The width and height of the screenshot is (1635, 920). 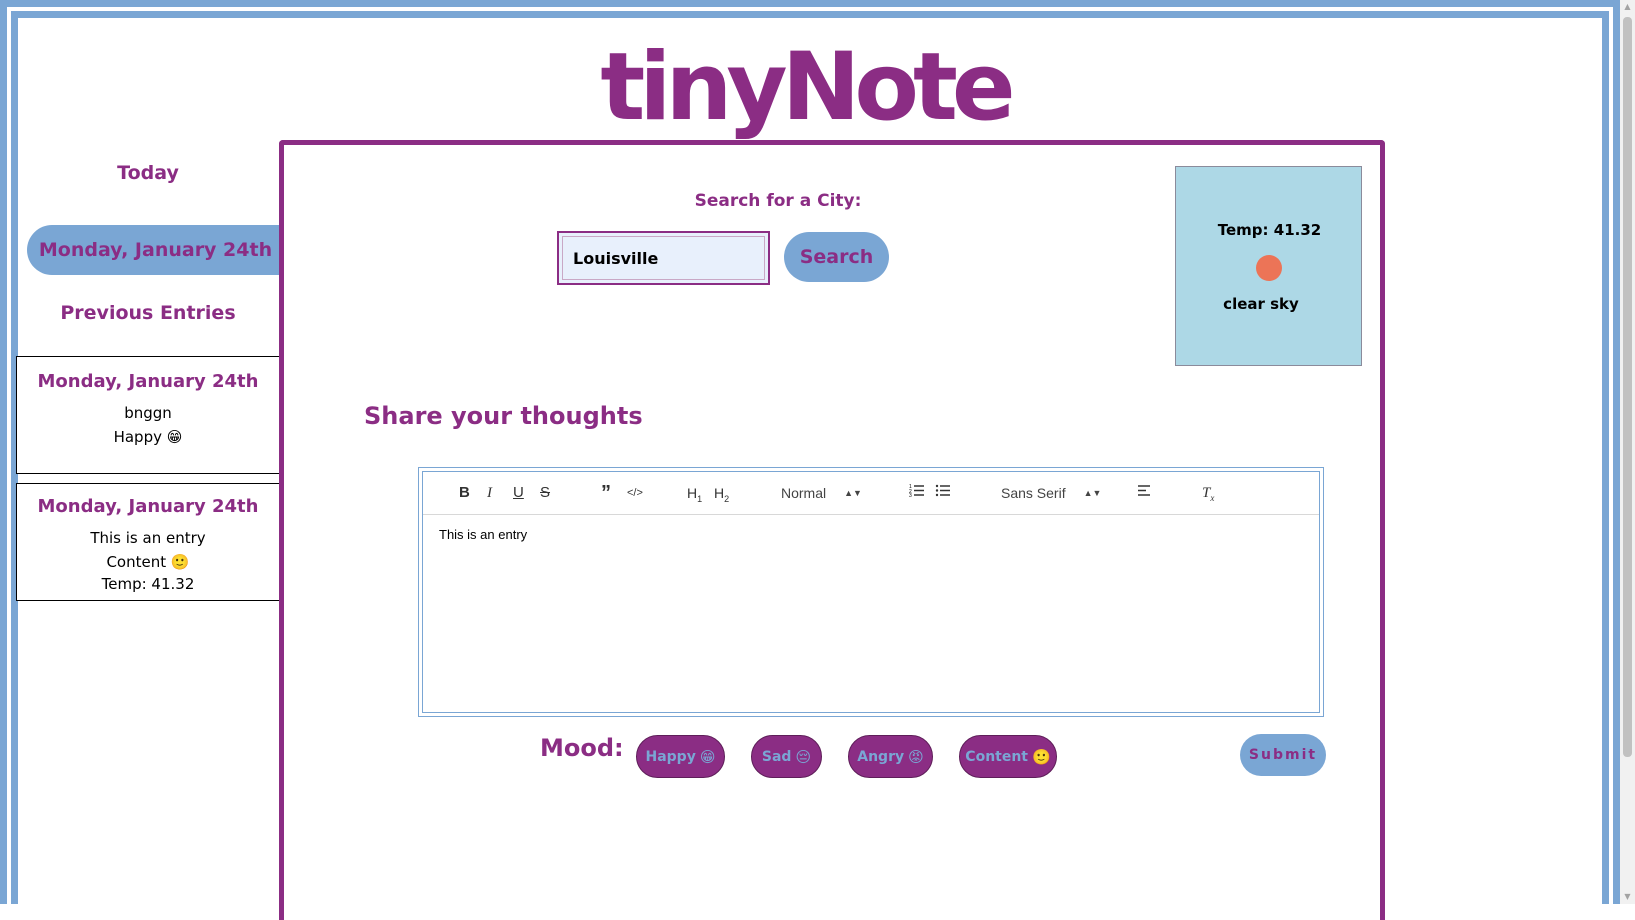 I want to click on font-family-select: Sans Serif ▲▼, so click(x=1051, y=493).